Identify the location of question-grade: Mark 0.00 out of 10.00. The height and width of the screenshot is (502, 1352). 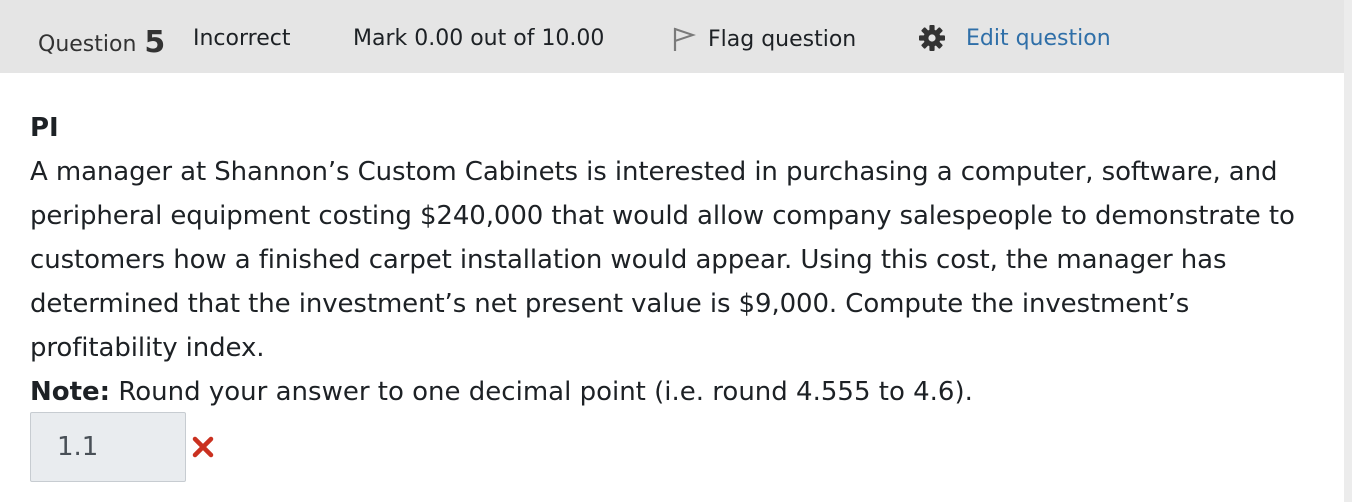
(479, 38).